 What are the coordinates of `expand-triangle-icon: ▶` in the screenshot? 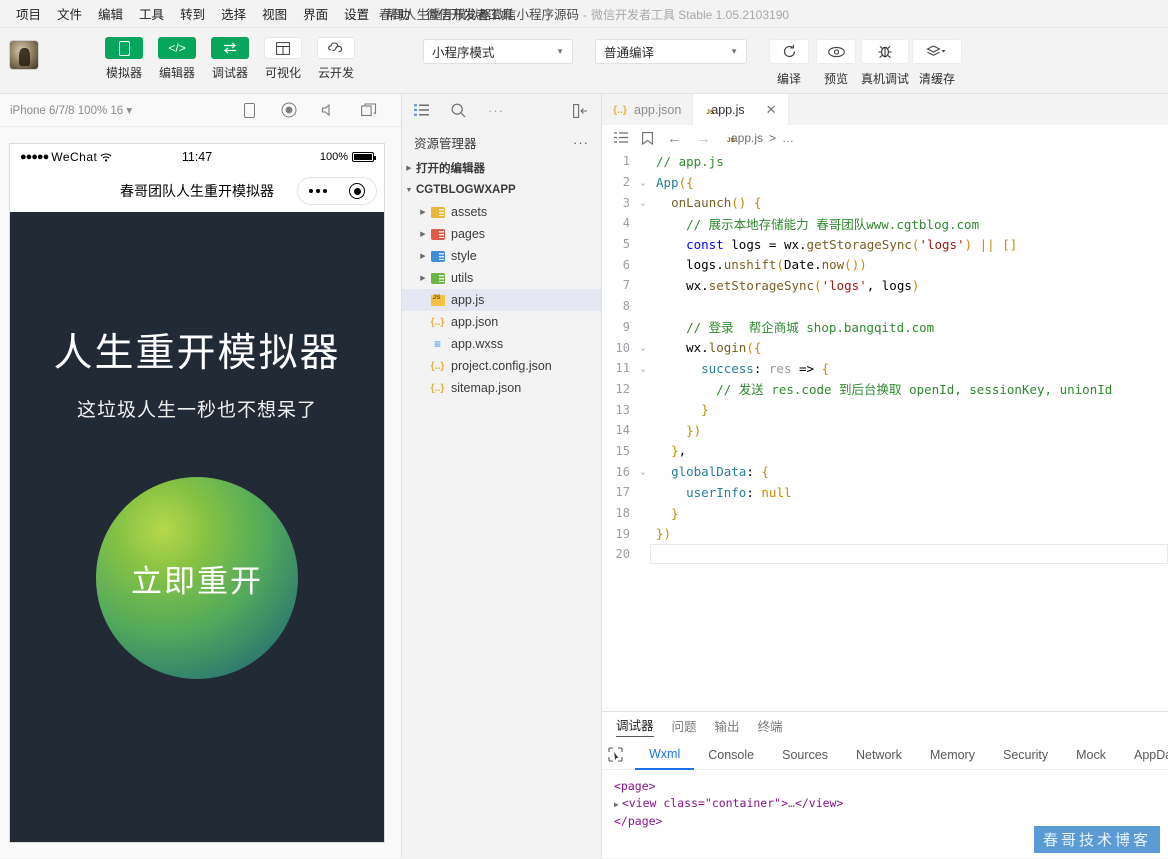 It's located at (616, 804).